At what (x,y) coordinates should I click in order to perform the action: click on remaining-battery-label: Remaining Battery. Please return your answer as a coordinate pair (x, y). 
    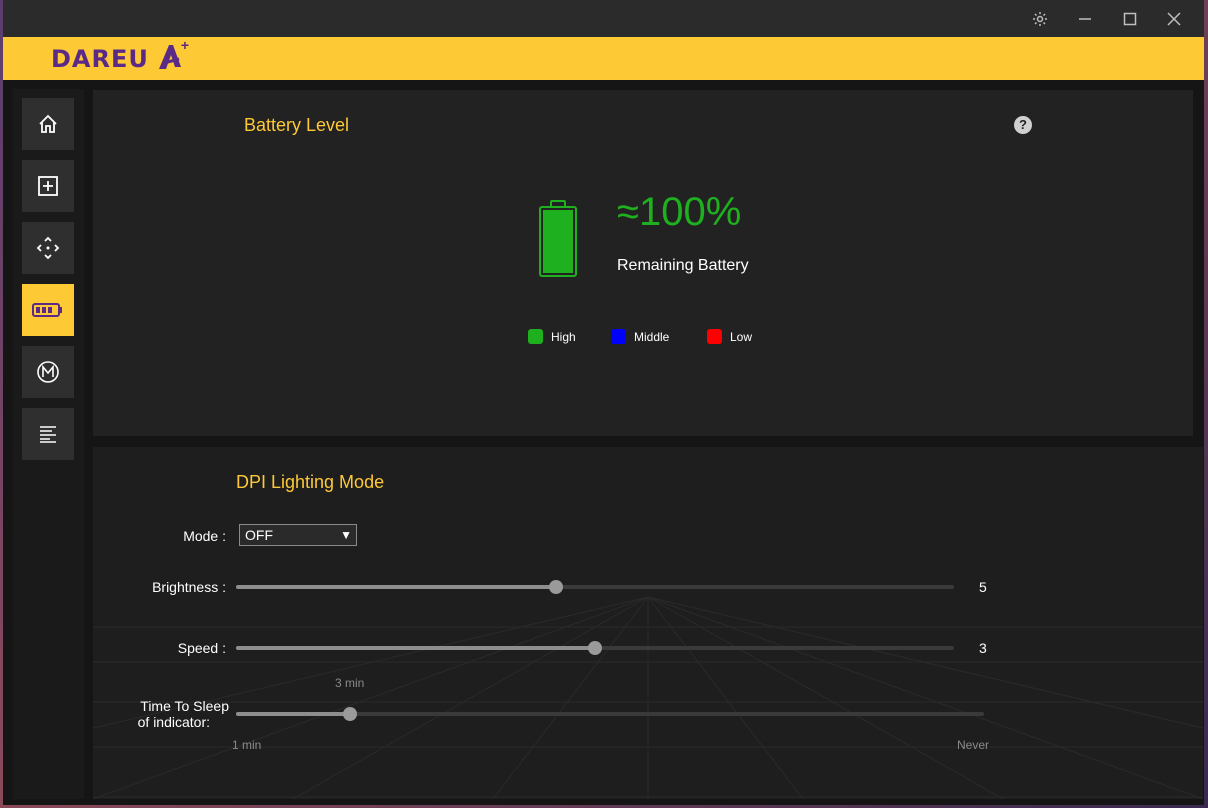
    Looking at the image, I should click on (683, 265).